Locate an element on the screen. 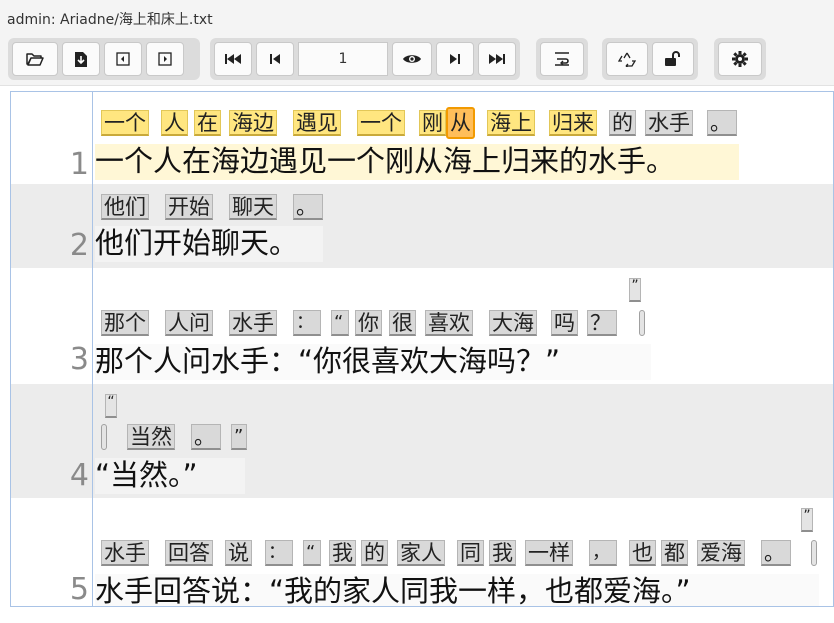 Image resolution: width=834 pixels, height=623 pixels. navigation-toolbar-group: 1 is located at coordinates (365, 59).